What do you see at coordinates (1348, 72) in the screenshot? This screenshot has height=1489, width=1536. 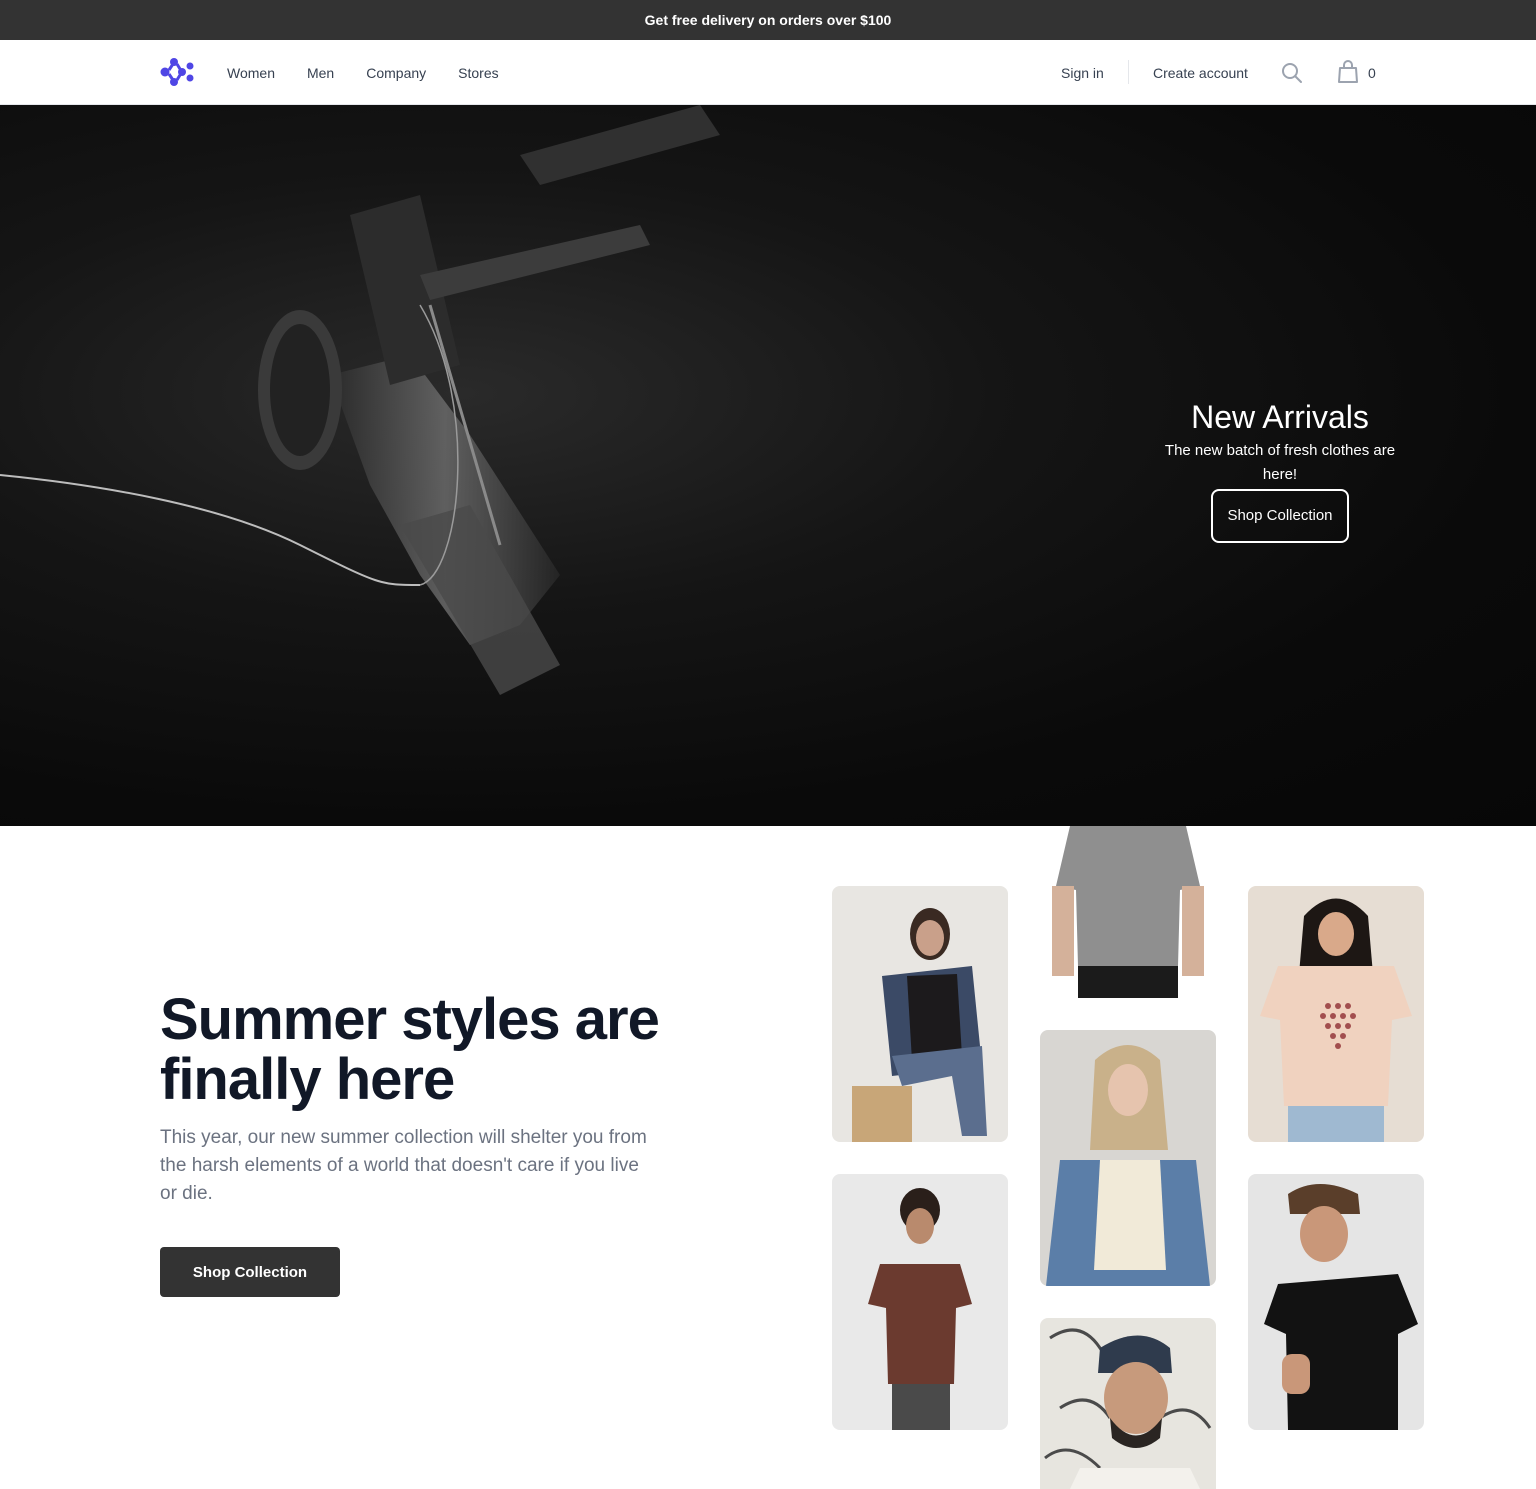 I see `shopping-bag-icon` at bounding box center [1348, 72].